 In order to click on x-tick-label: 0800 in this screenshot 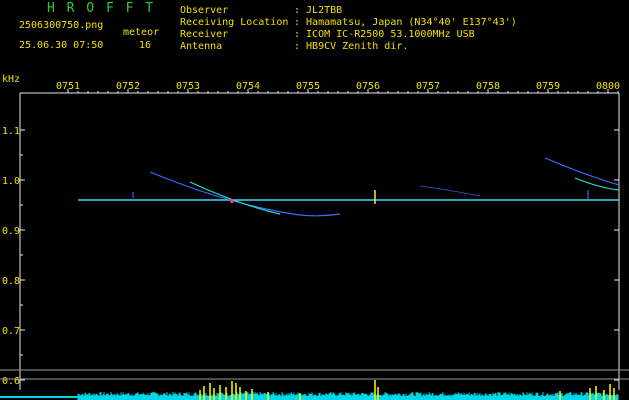, I will do `click(608, 86)`.